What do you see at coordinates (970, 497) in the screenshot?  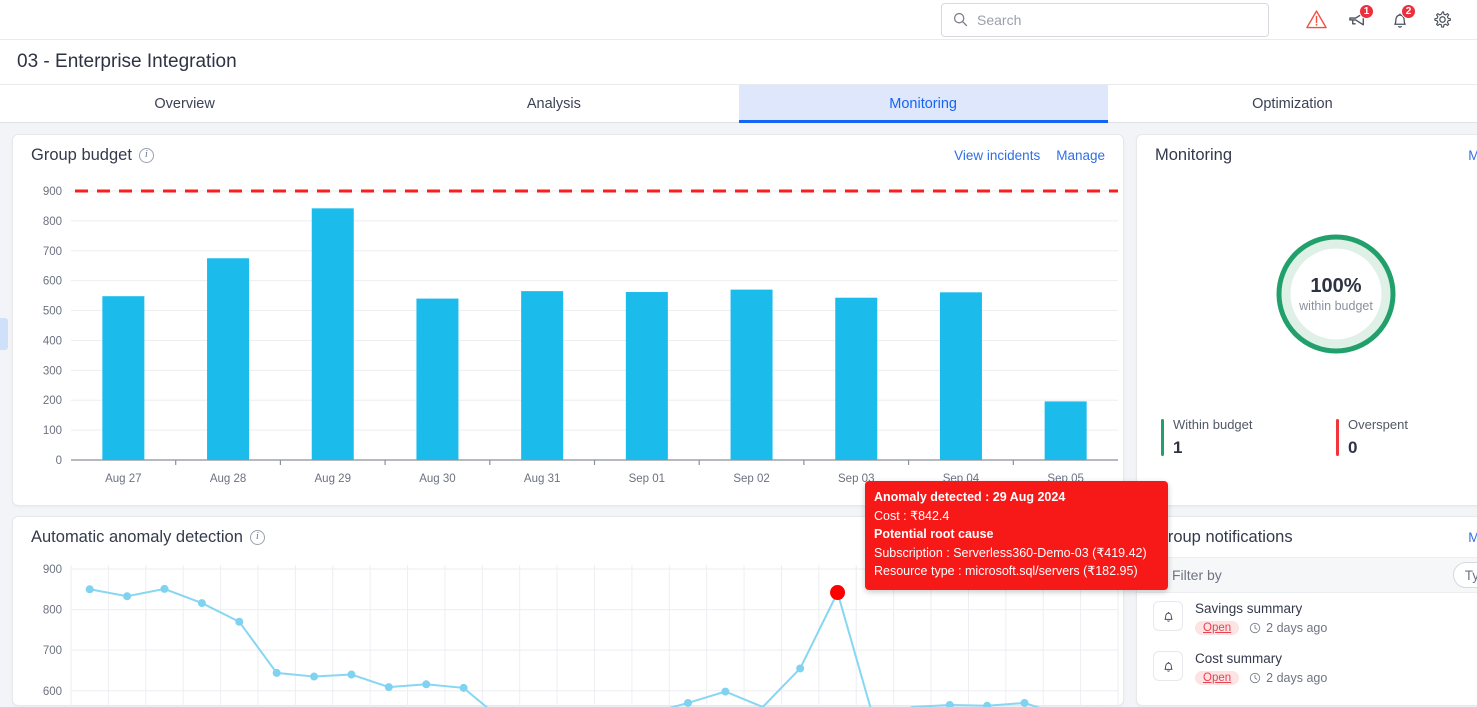 I see `tooltip-heading: Anomaly detected : 29 Aug 2024` at bounding box center [970, 497].